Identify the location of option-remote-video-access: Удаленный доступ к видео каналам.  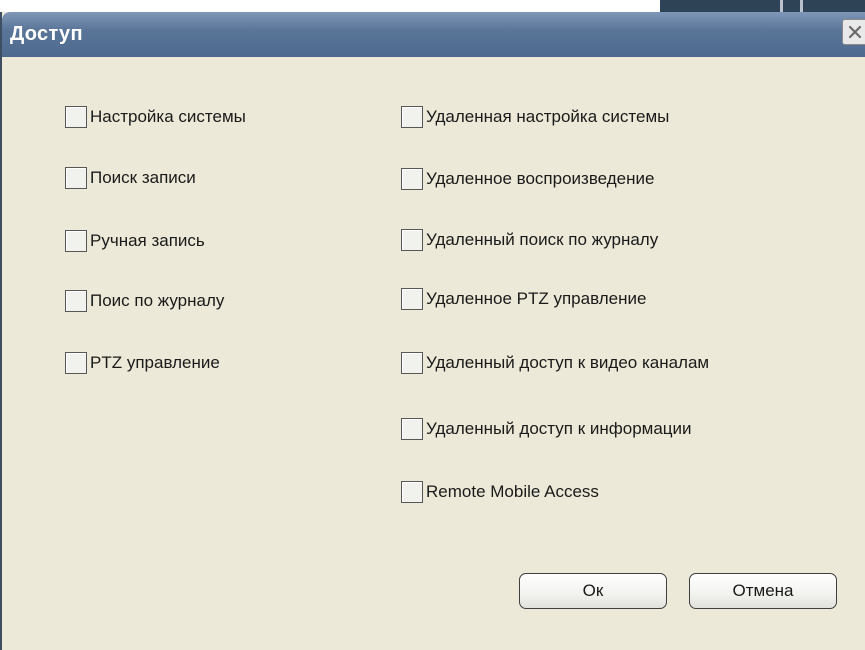
(555, 363).